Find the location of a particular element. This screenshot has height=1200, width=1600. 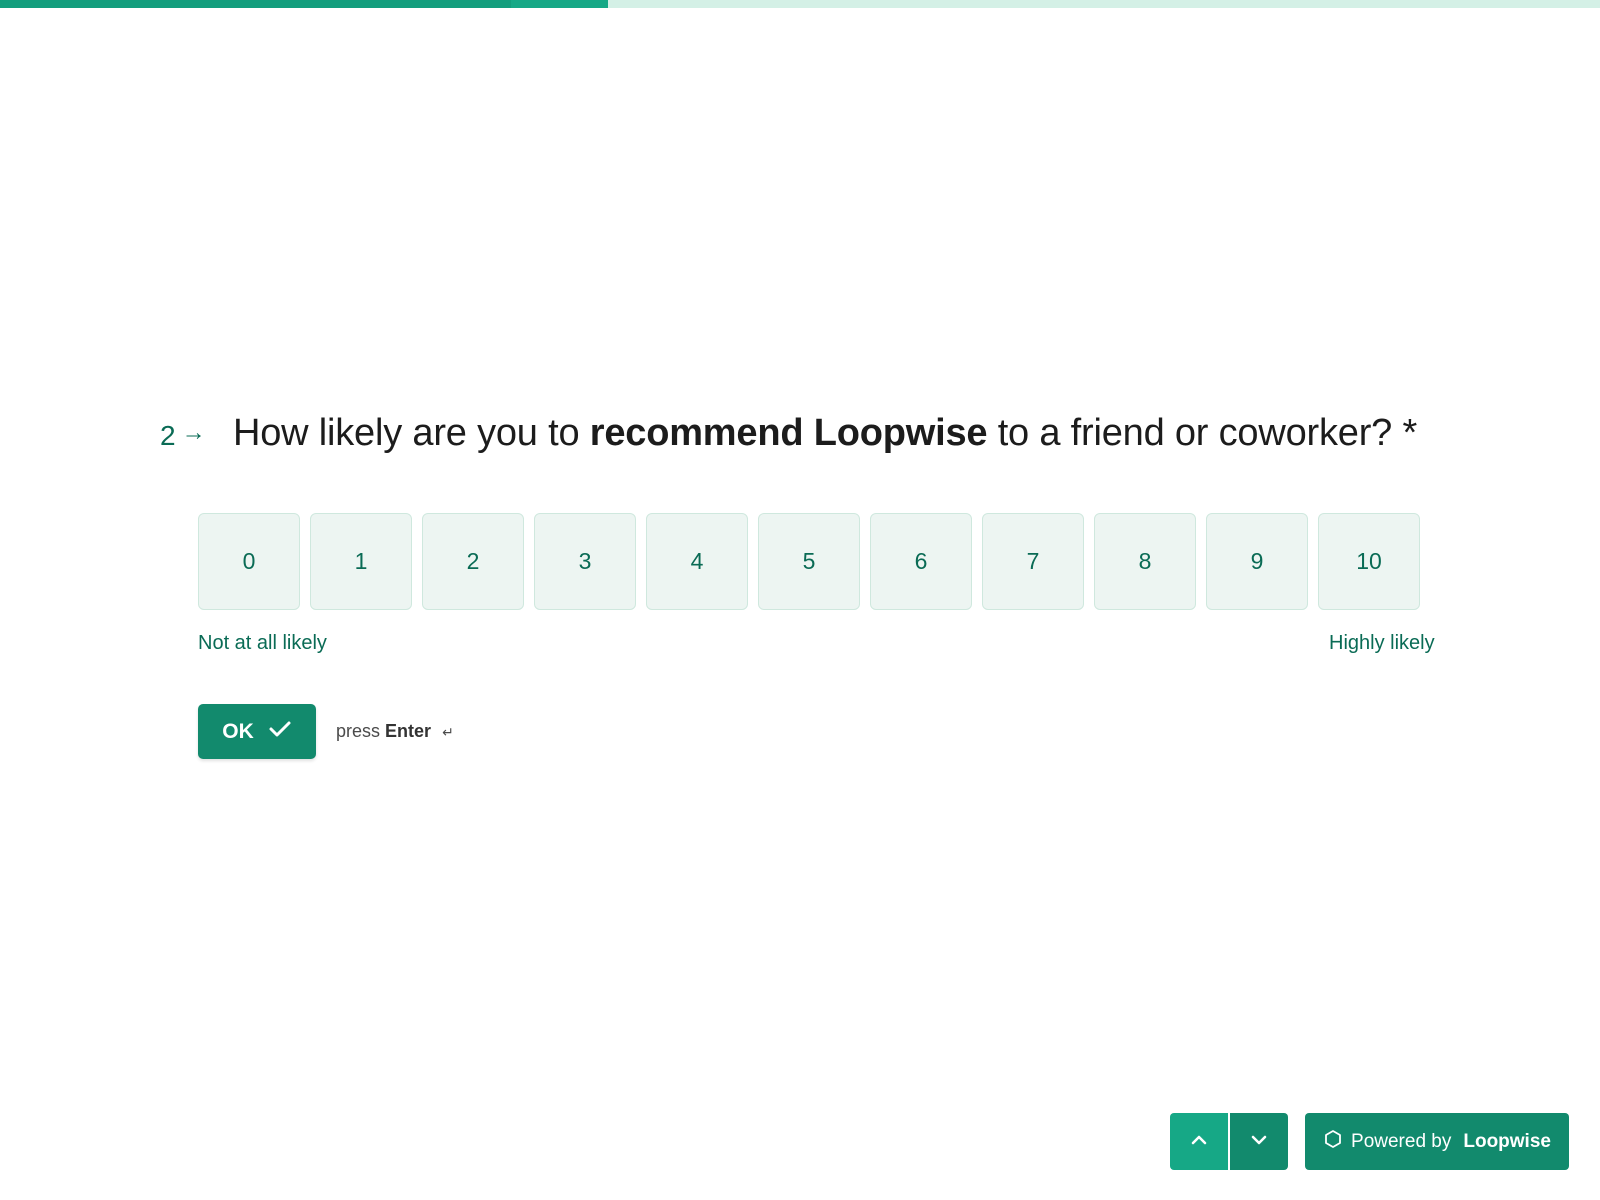

progress-bar-fill is located at coordinates (255, 4).